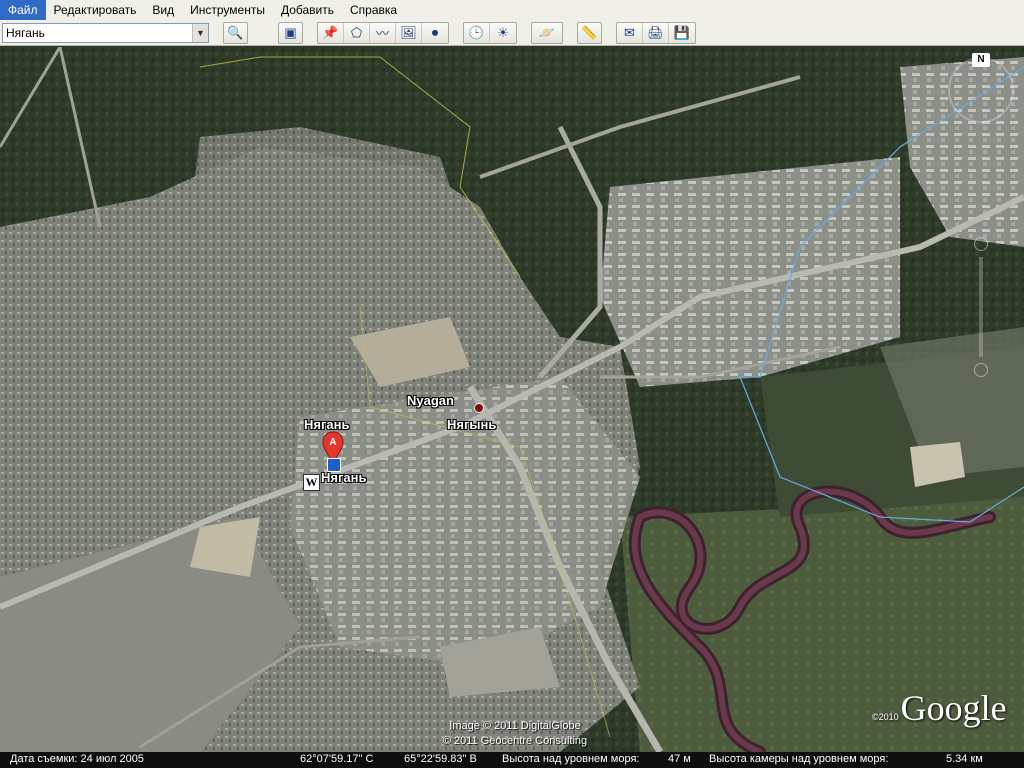  What do you see at coordinates (227, 10) in the screenshot?
I see `menu-tools: Инструменты` at bounding box center [227, 10].